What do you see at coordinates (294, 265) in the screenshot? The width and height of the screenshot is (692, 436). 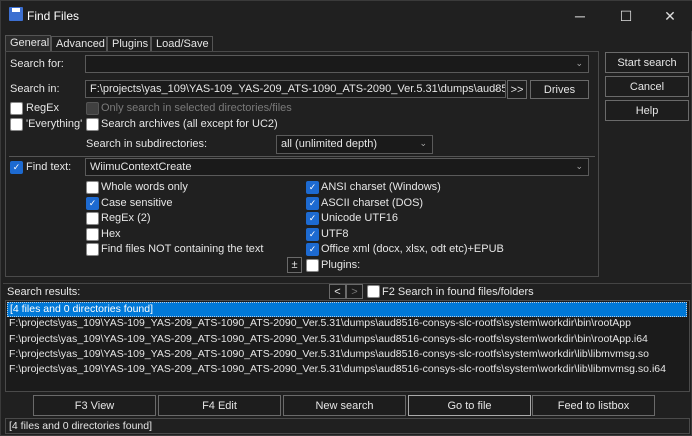 I see `expand-plugins-button: ±` at bounding box center [294, 265].